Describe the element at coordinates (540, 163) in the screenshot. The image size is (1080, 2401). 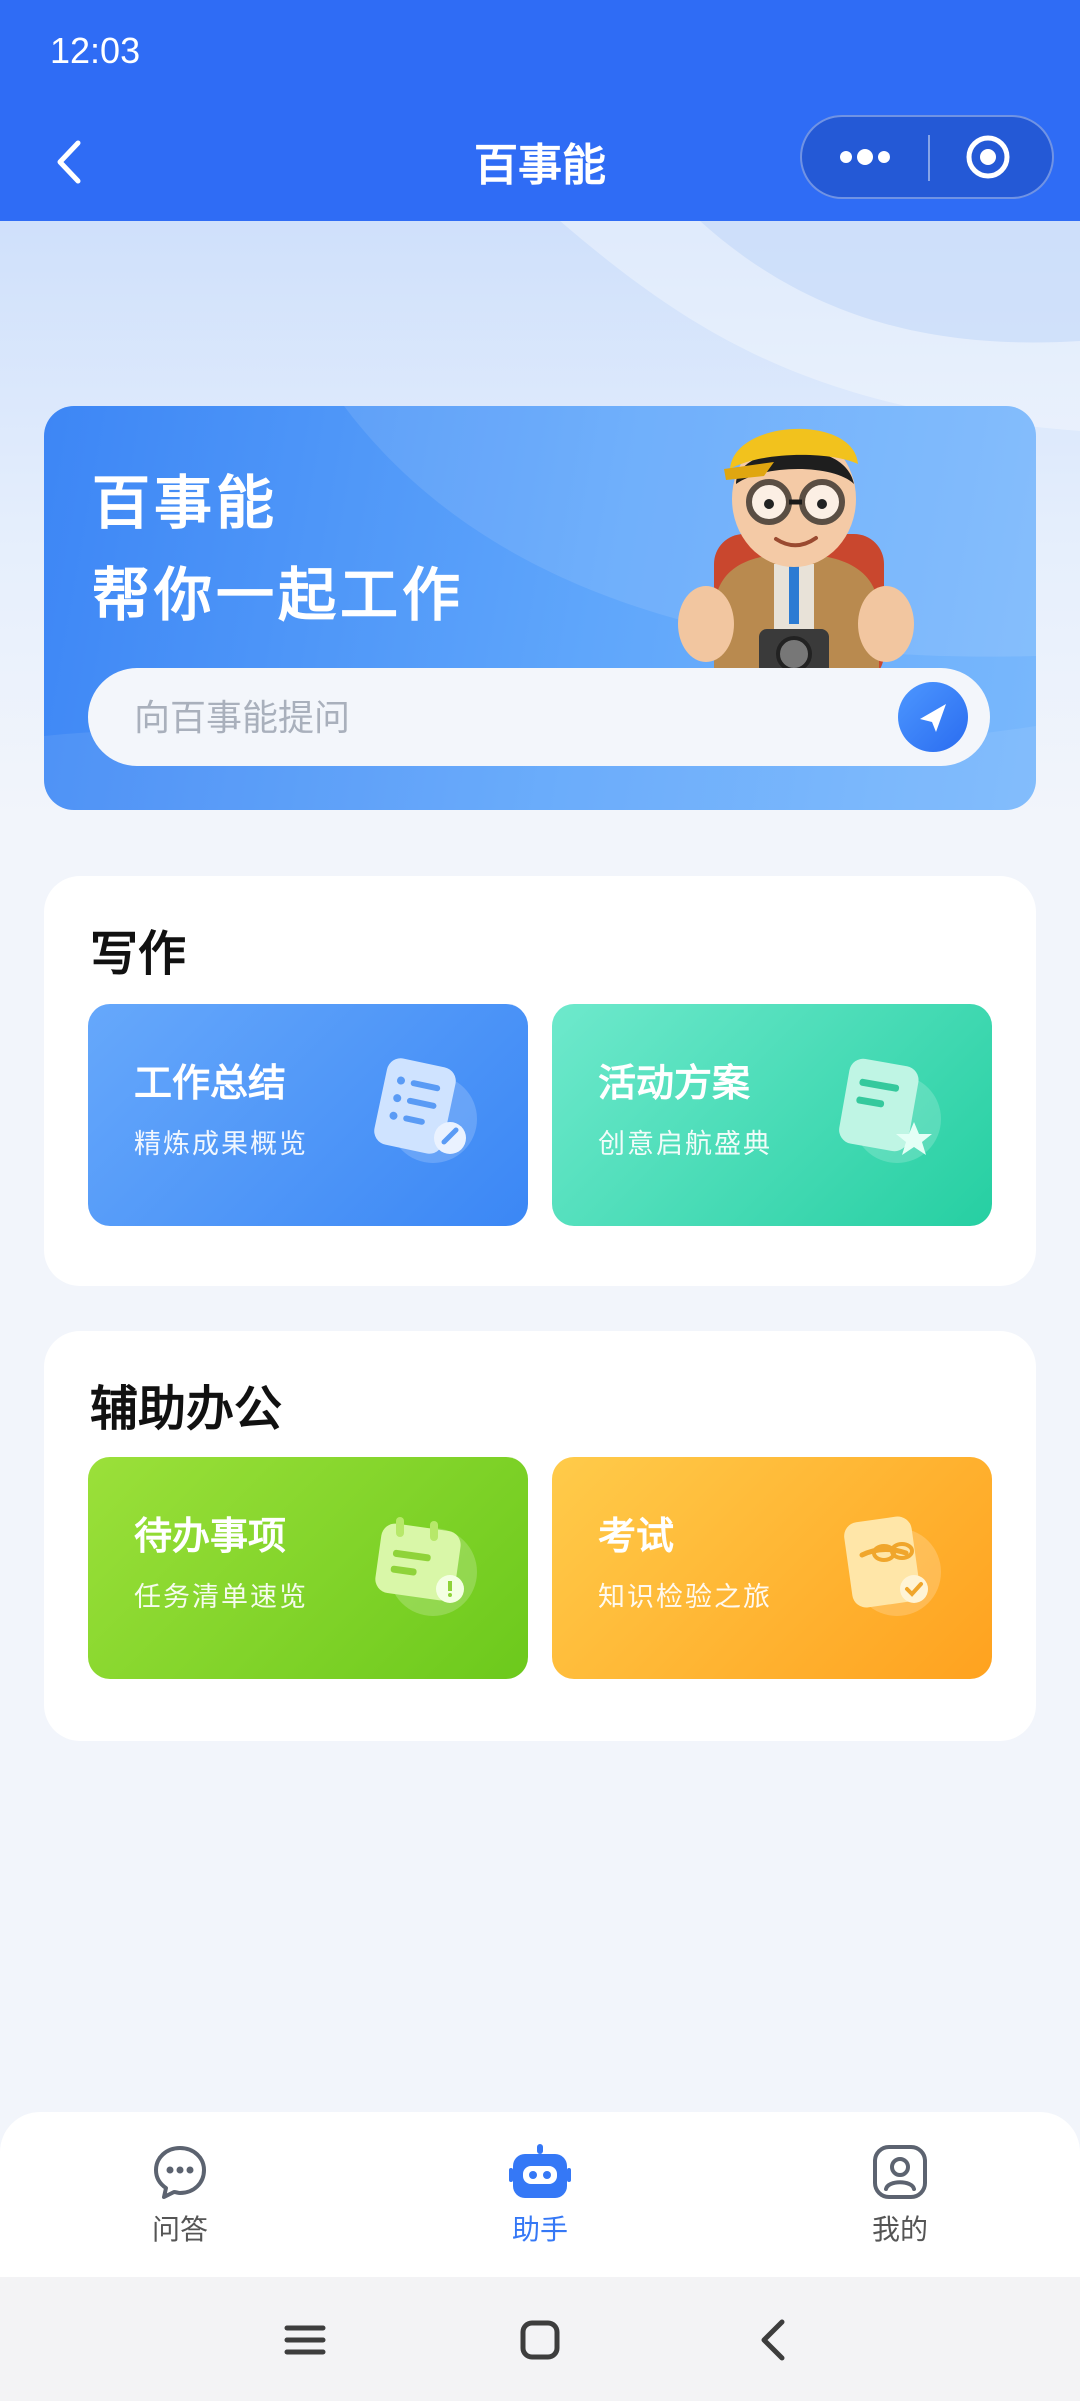
I see `nav-bar: 百事能` at that location.